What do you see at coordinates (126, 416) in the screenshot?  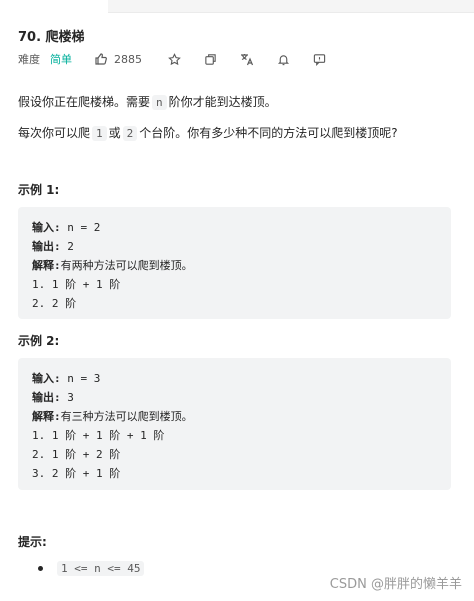 I see `explain-value: 有三种方法可以爬到楼顶。` at bounding box center [126, 416].